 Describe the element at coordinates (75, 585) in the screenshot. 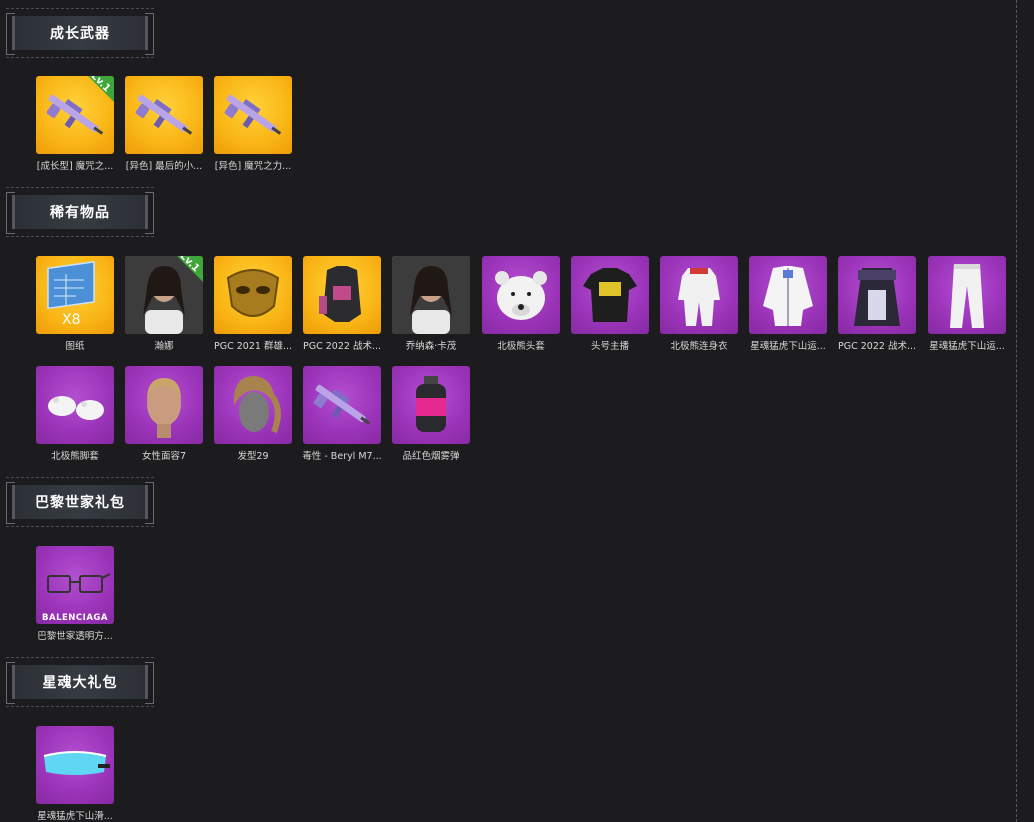

I see `item-tile: BALENCIAGA` at that location.